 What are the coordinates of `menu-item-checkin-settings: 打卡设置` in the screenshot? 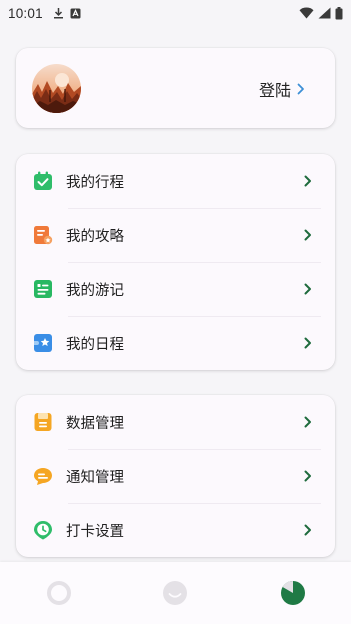 It's located at (175, 530).